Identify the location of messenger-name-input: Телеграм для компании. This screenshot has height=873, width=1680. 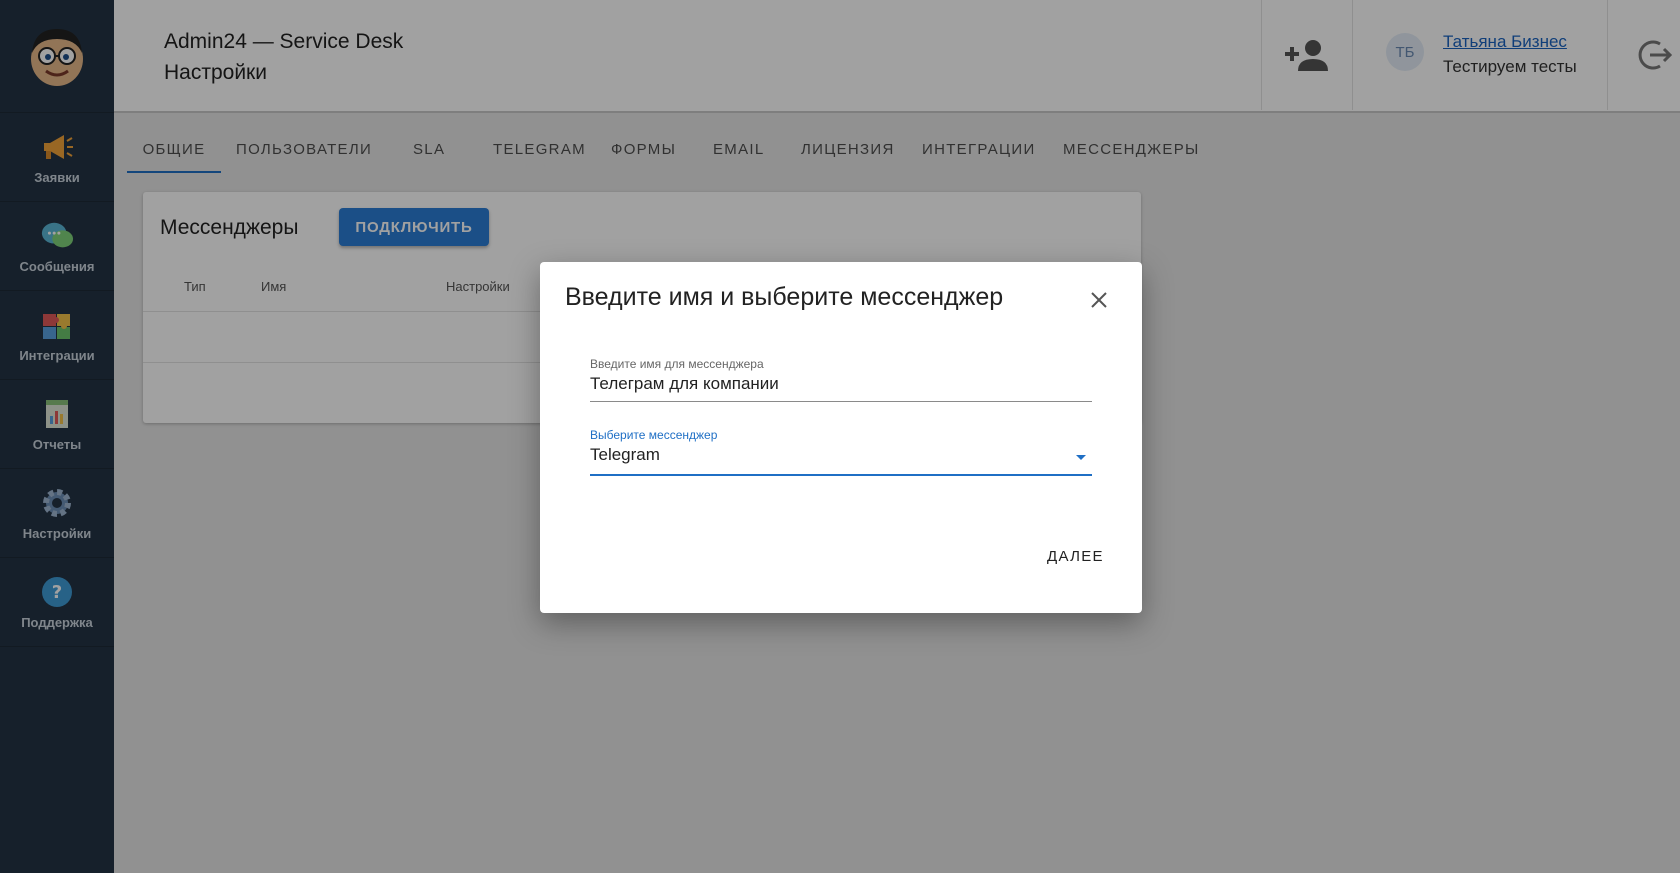
(841, 384).